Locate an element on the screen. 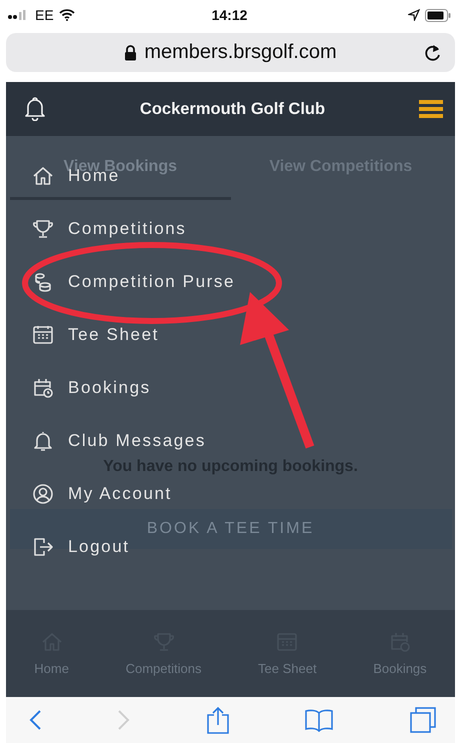 This screenshot has width=461, height=743. menu-item: Competitions is located at coordinates (127, 228).